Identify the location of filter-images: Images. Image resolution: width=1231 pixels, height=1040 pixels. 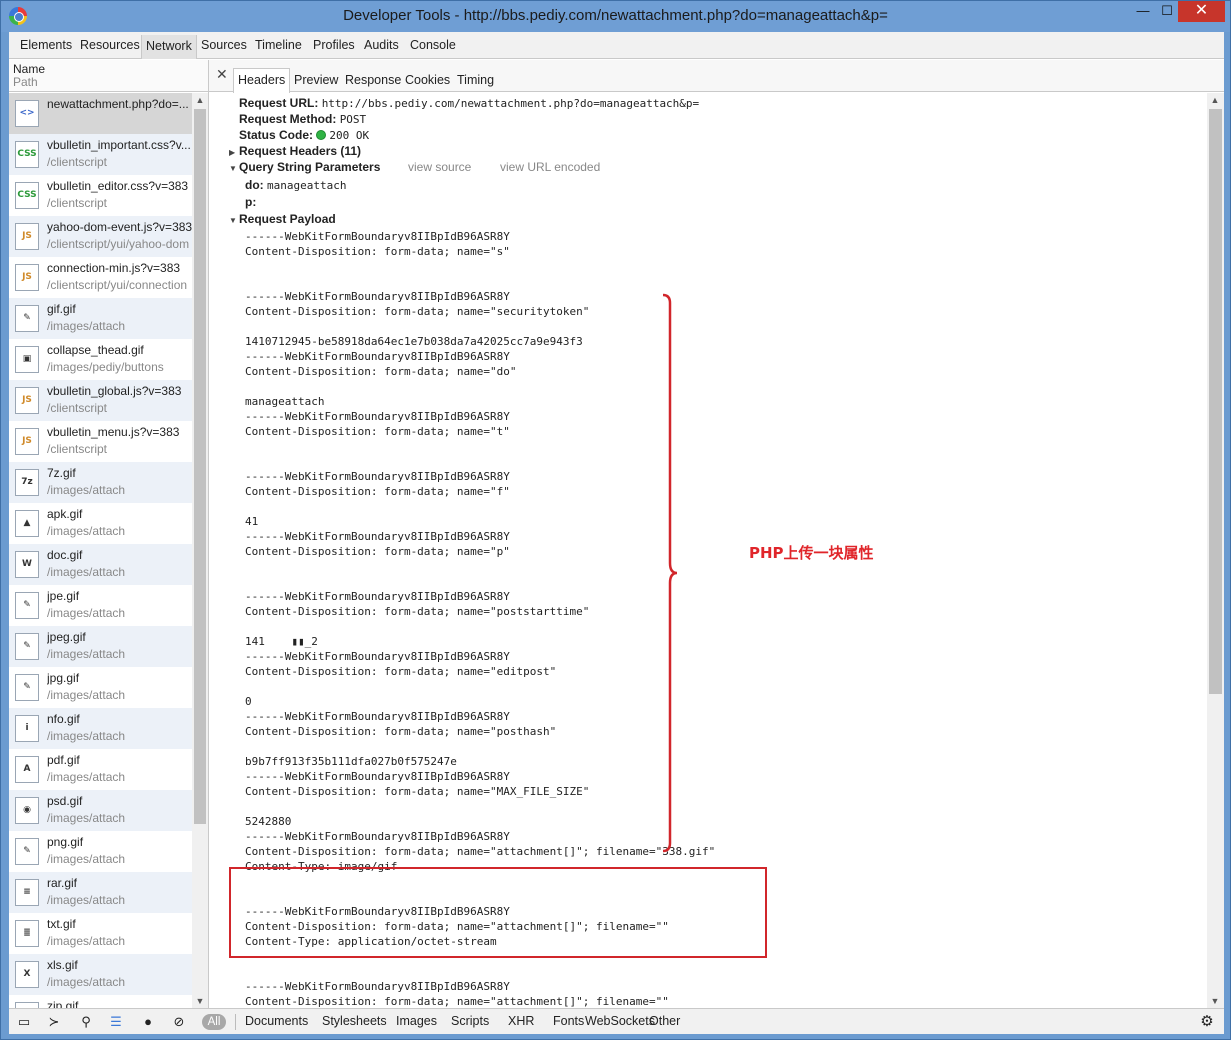
(416, 1021).